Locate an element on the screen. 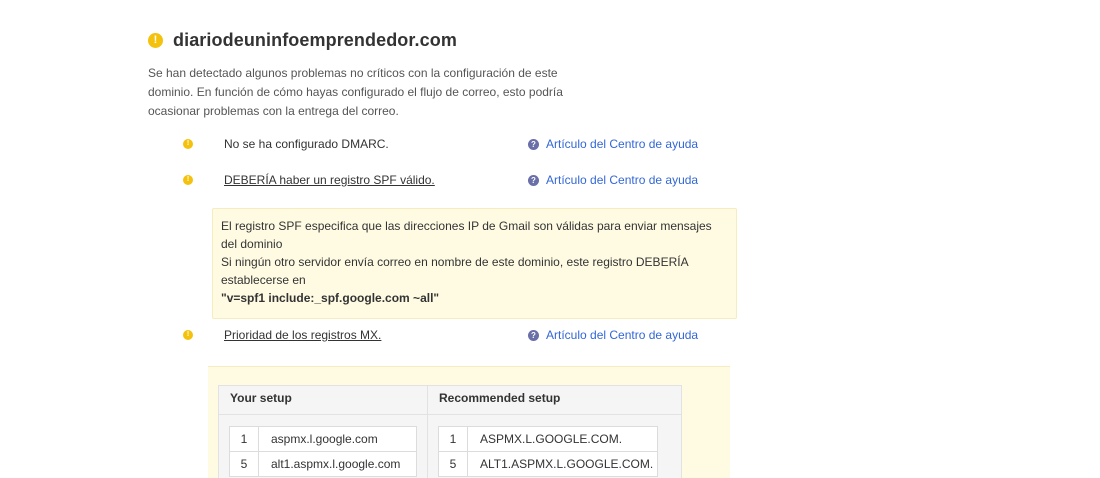 This screenshot has height=478, width=1100. table-row: 5 alt1.aspmx.l.google.com is located at coordinates (323, 464).